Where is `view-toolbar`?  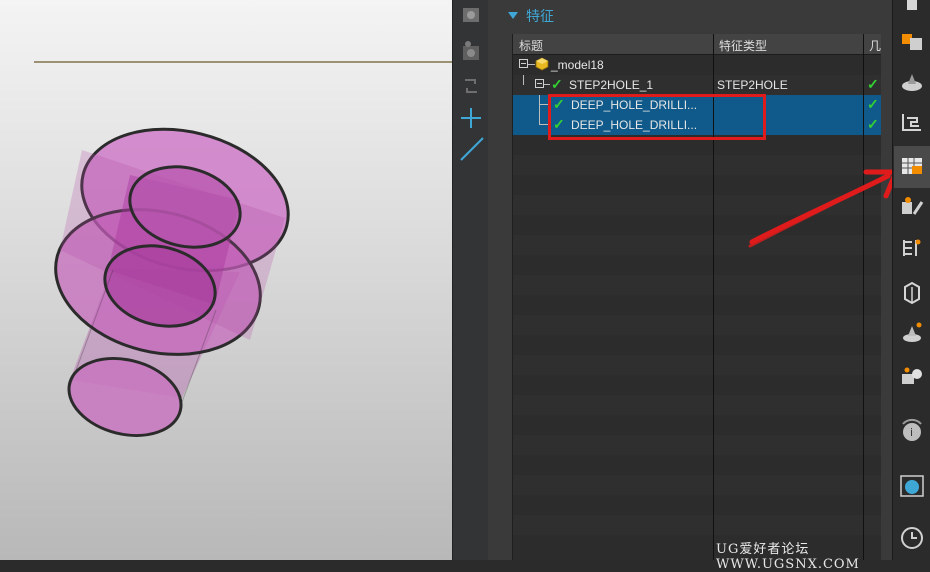 view-toolbar is located at coordinates (470, 280).